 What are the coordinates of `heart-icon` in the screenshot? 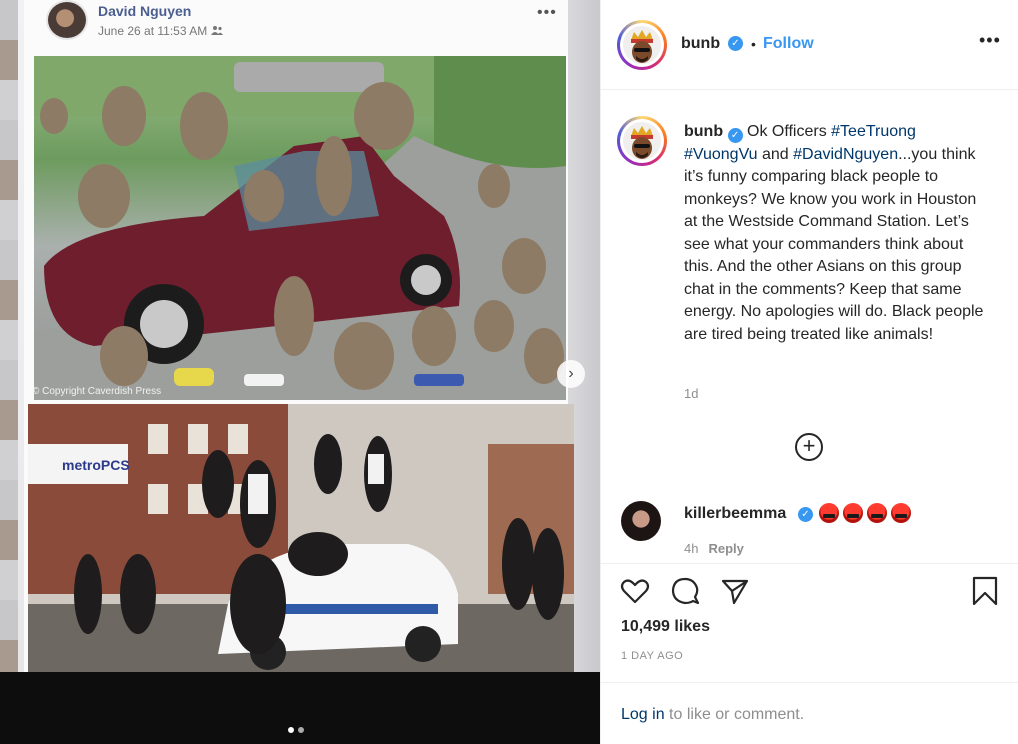 It's located at (635, 591).